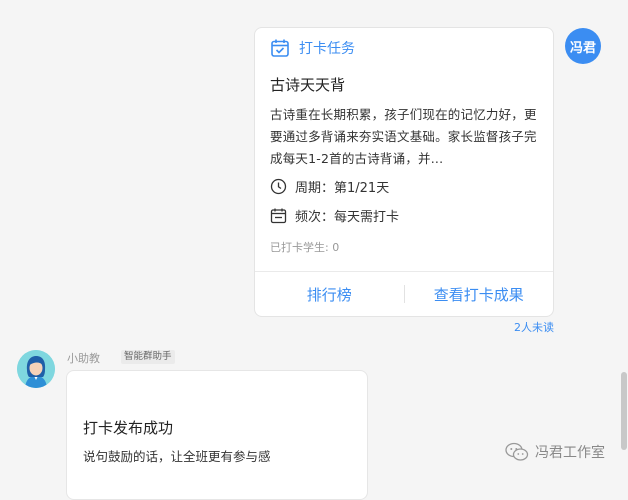  I want to click on card-actions: 排行榜 查看打卡成果, so click(404, 293).